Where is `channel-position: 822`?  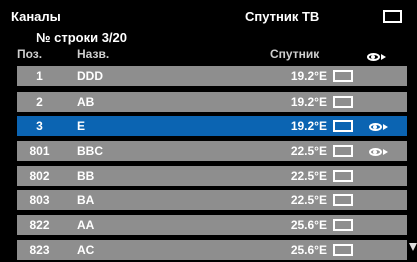 channel-position: 822 is located at coordinates (39, 225).